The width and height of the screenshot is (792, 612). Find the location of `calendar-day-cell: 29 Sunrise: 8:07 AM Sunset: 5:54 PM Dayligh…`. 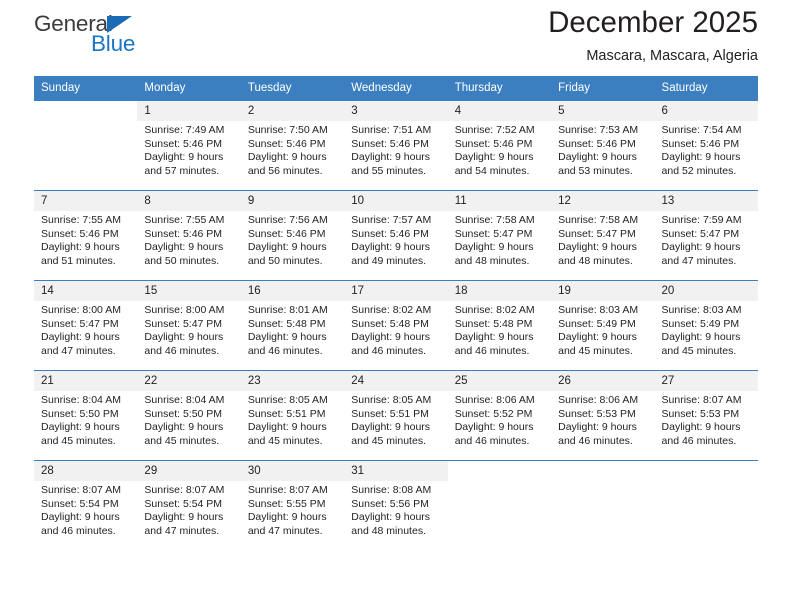

calendar-day-cell: 29 Sunrise: 8:07 AM Sunset: 5:54 PM Dayligh… is located at coordinates (189, 505).